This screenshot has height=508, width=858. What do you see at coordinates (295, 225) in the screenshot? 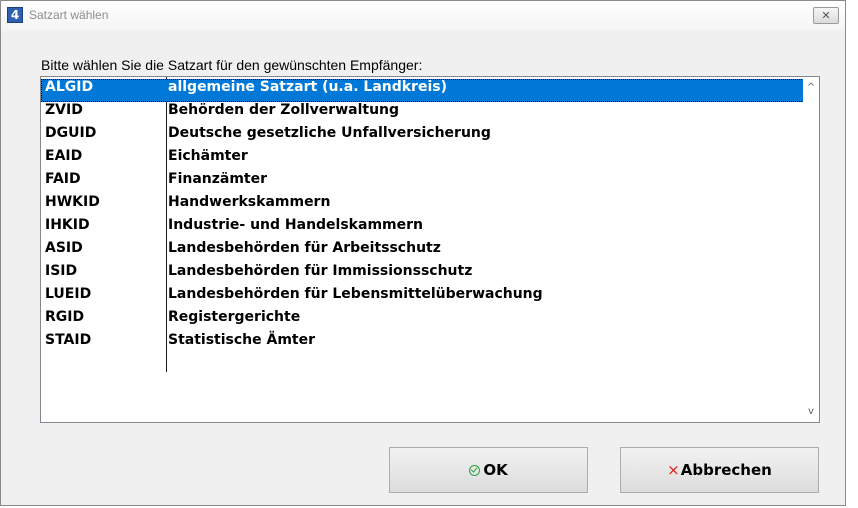
I see `list-item-name: Industrie- und Handelskammern` at bounding box center [295, 225].